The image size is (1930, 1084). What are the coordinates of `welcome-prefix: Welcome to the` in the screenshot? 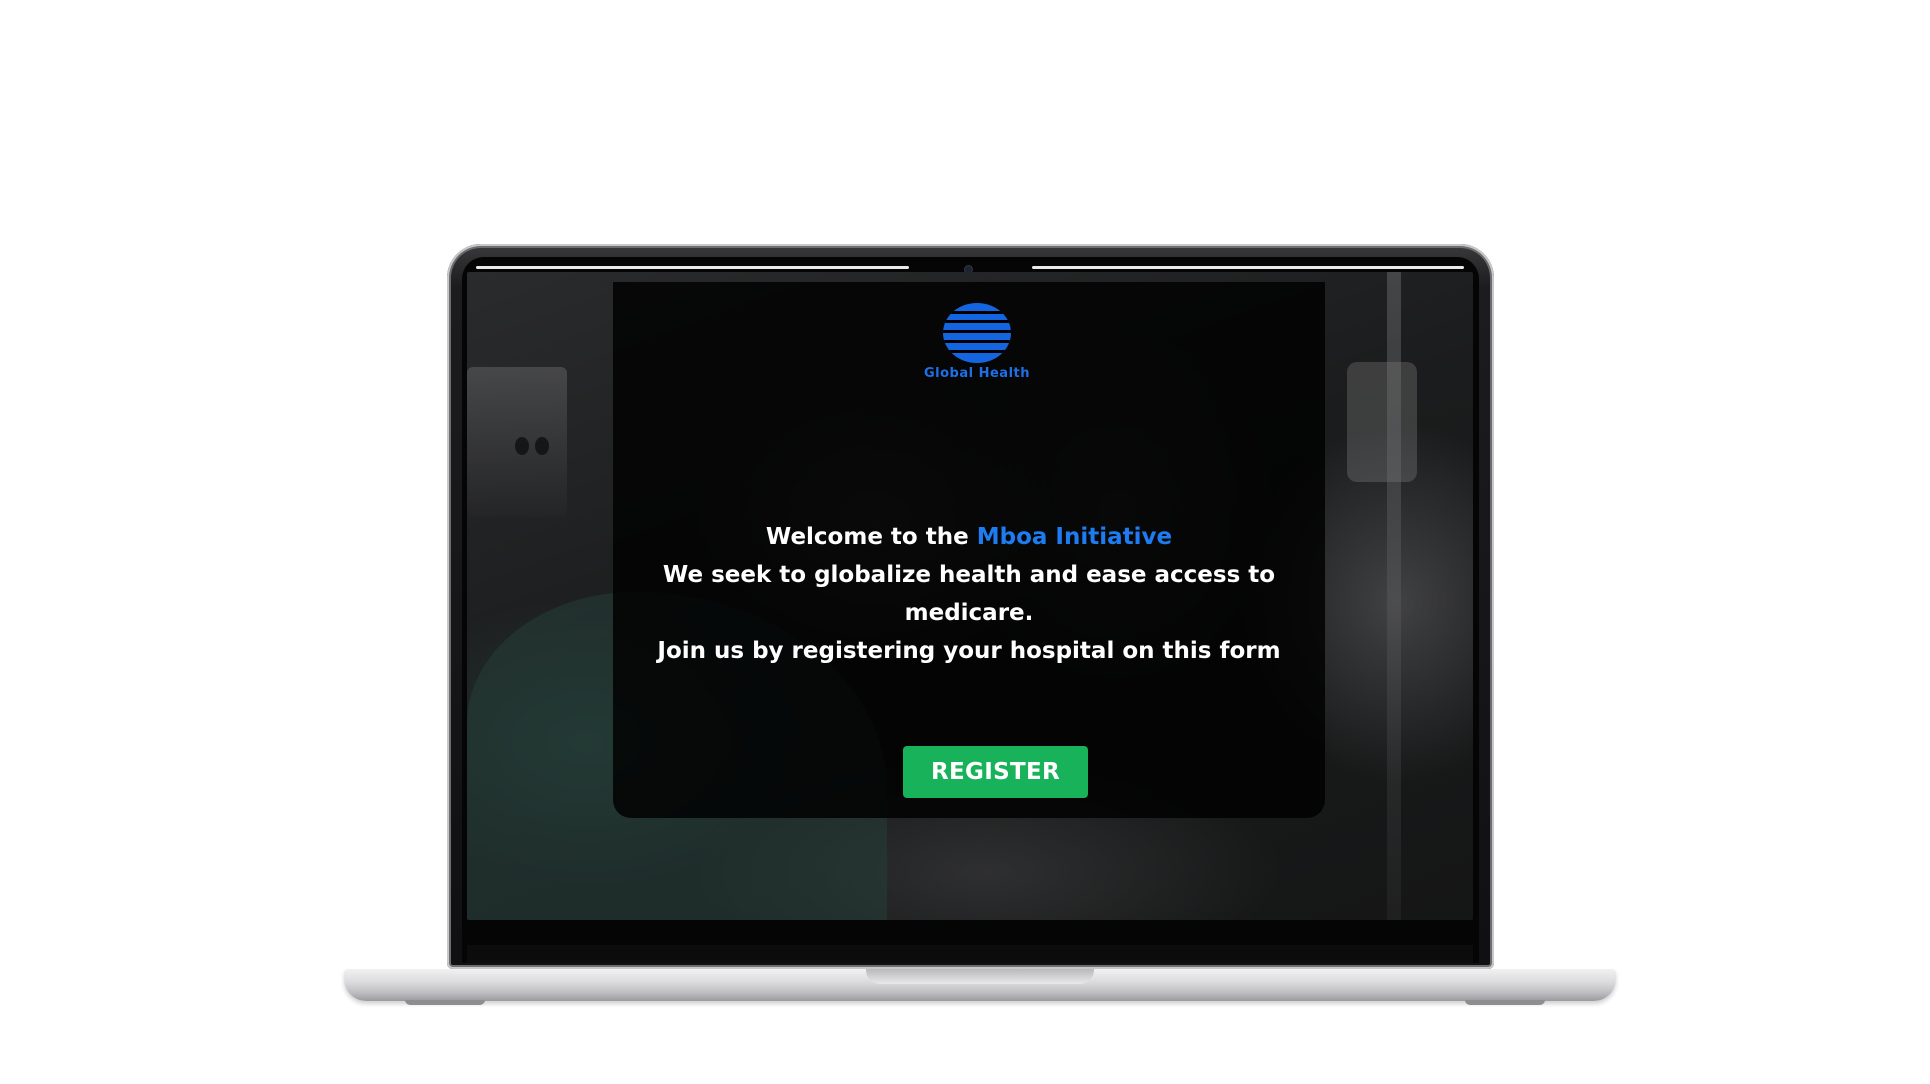 It's located at (871, 537).